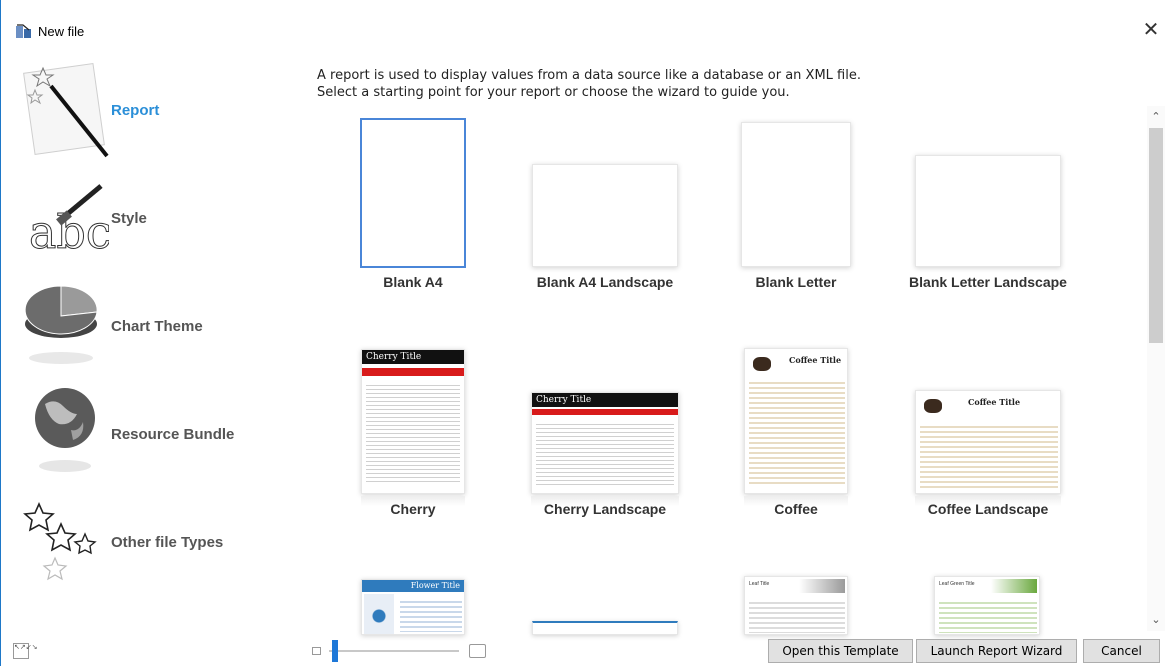  Describe the element at coordinates (1156, 117) in the screenshot. I see `scroll-up-icon: ⌃` at that location.